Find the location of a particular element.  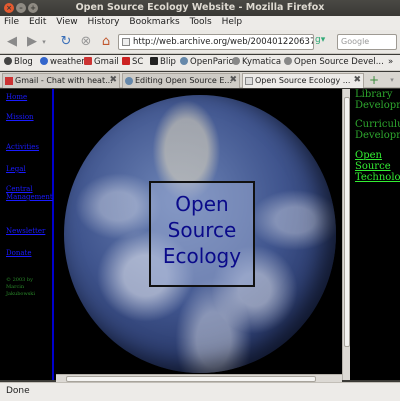

bookmark-weather: weather is located at coordinates (62, 62).